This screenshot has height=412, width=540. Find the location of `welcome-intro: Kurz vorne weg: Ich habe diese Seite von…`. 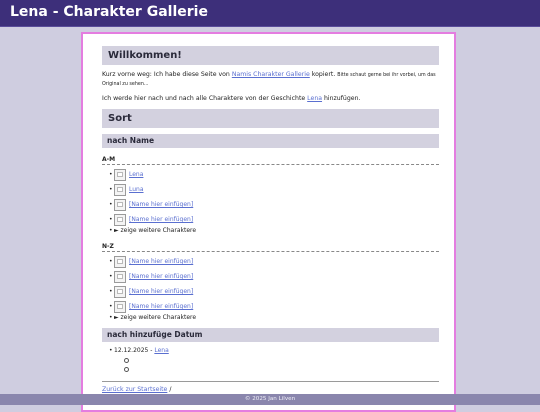

welcome-intro: Kurz vorne weg: Ich habe diese Seite von… is located at coordinates (270, 80).